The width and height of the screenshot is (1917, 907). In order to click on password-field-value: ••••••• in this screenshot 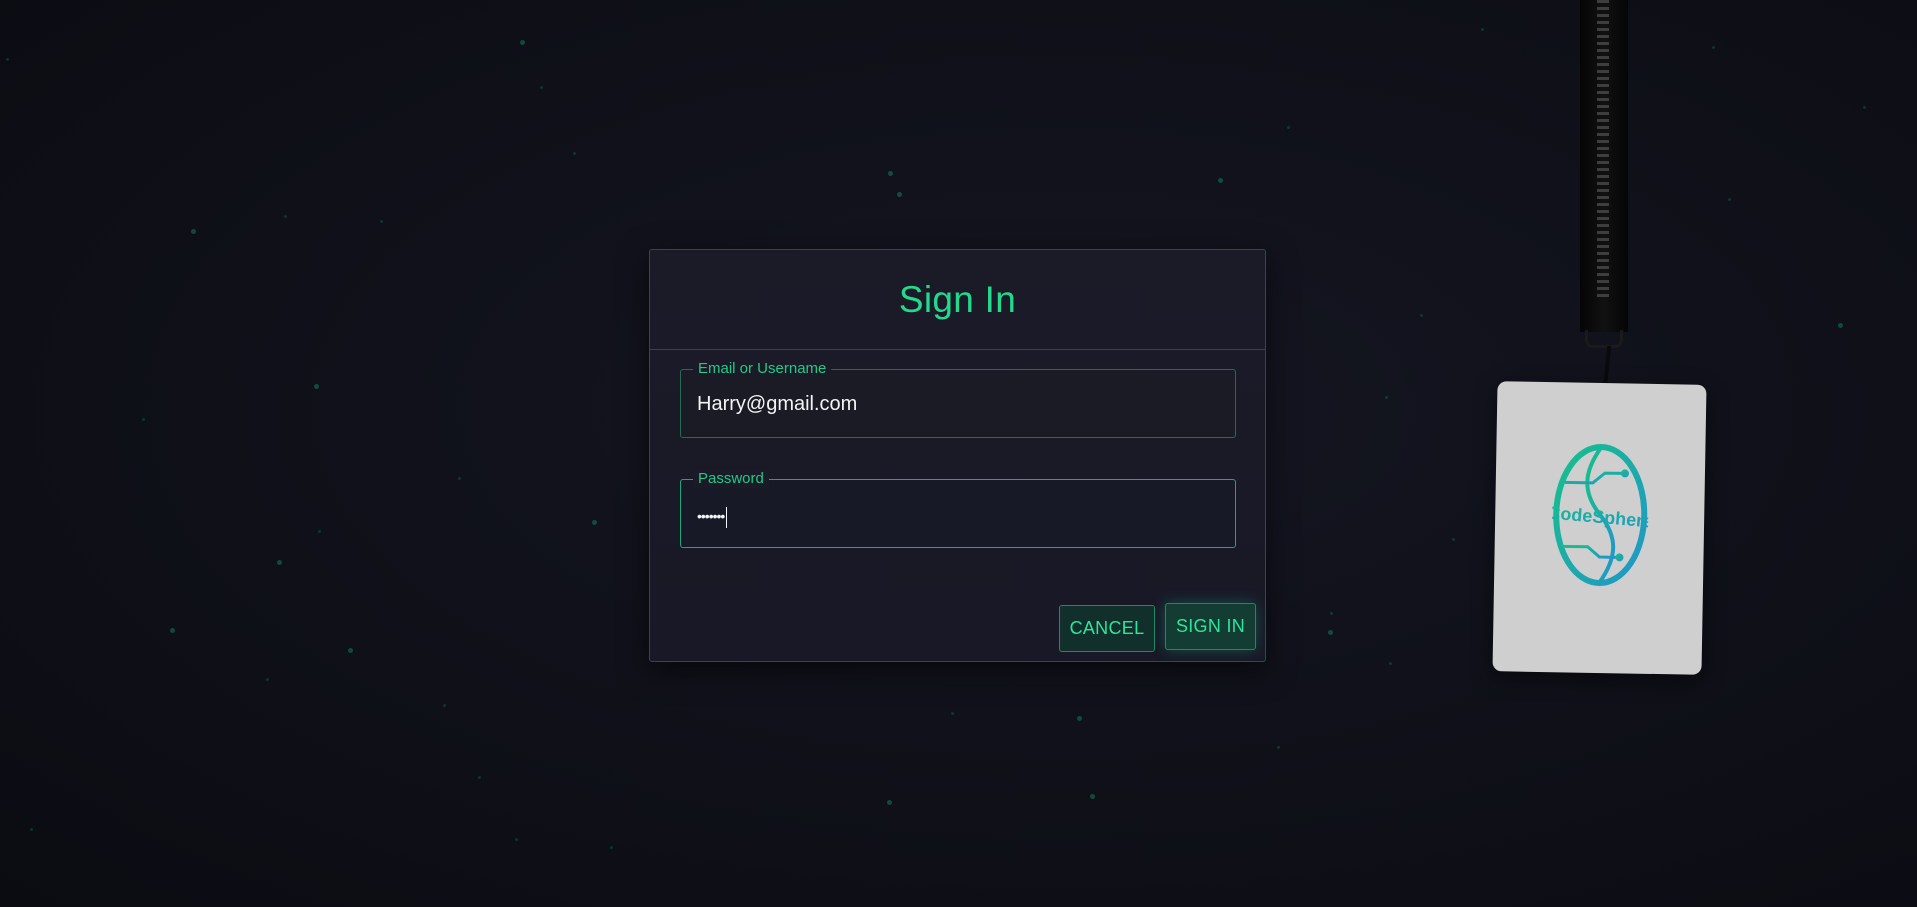, I will do `click(712, 516)`.